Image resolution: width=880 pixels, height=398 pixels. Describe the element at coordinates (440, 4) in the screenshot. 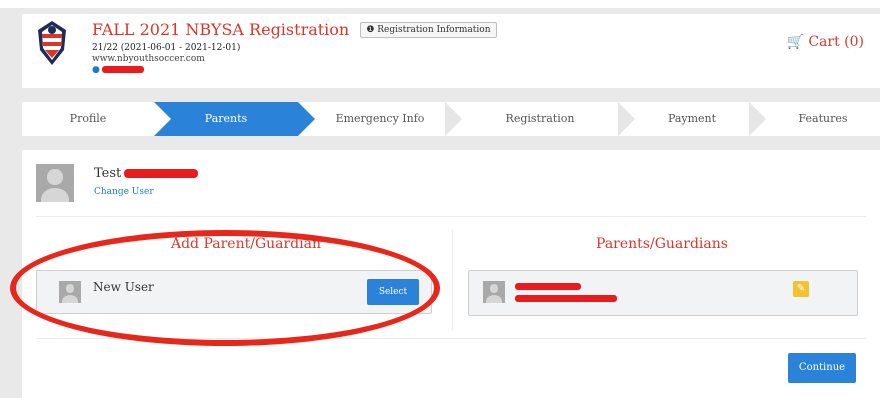

I see `clipped-top-strip` at that location.